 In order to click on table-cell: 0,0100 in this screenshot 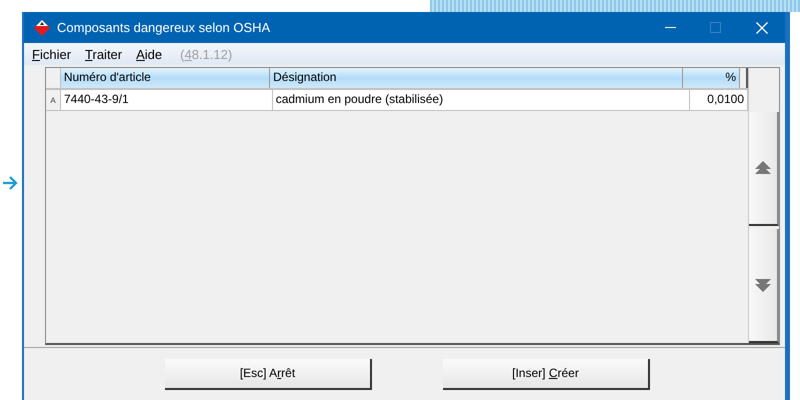, I will do `click(719, 100)`.